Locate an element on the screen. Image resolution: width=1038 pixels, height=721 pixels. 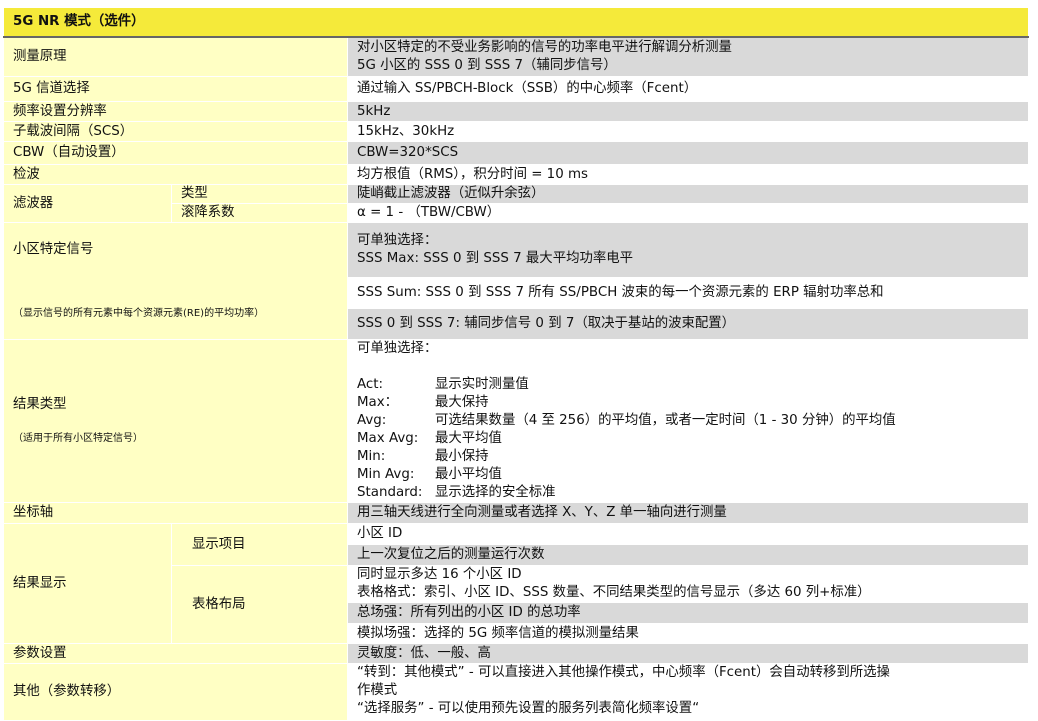
result-type-item: Act: 显示实时测量值 is located at coordinates (692, 385).